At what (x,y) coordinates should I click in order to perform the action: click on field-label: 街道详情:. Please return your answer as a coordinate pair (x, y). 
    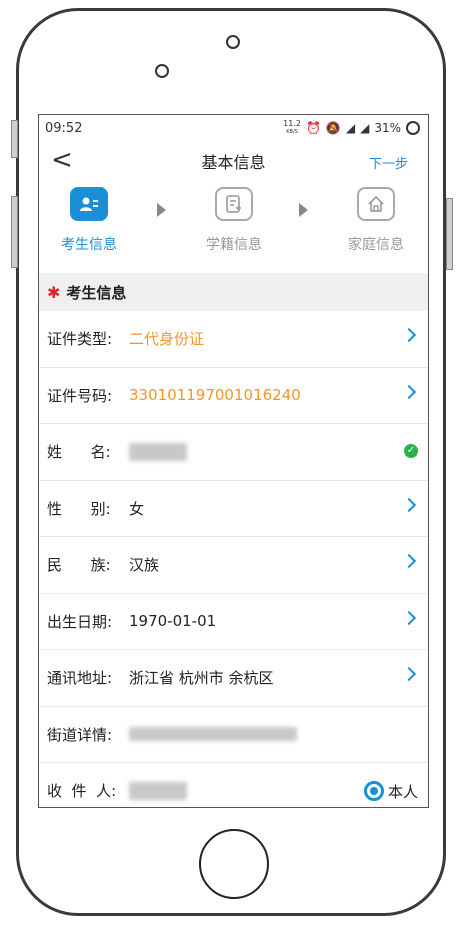
    Looking at the image, I should click on (80, 734).